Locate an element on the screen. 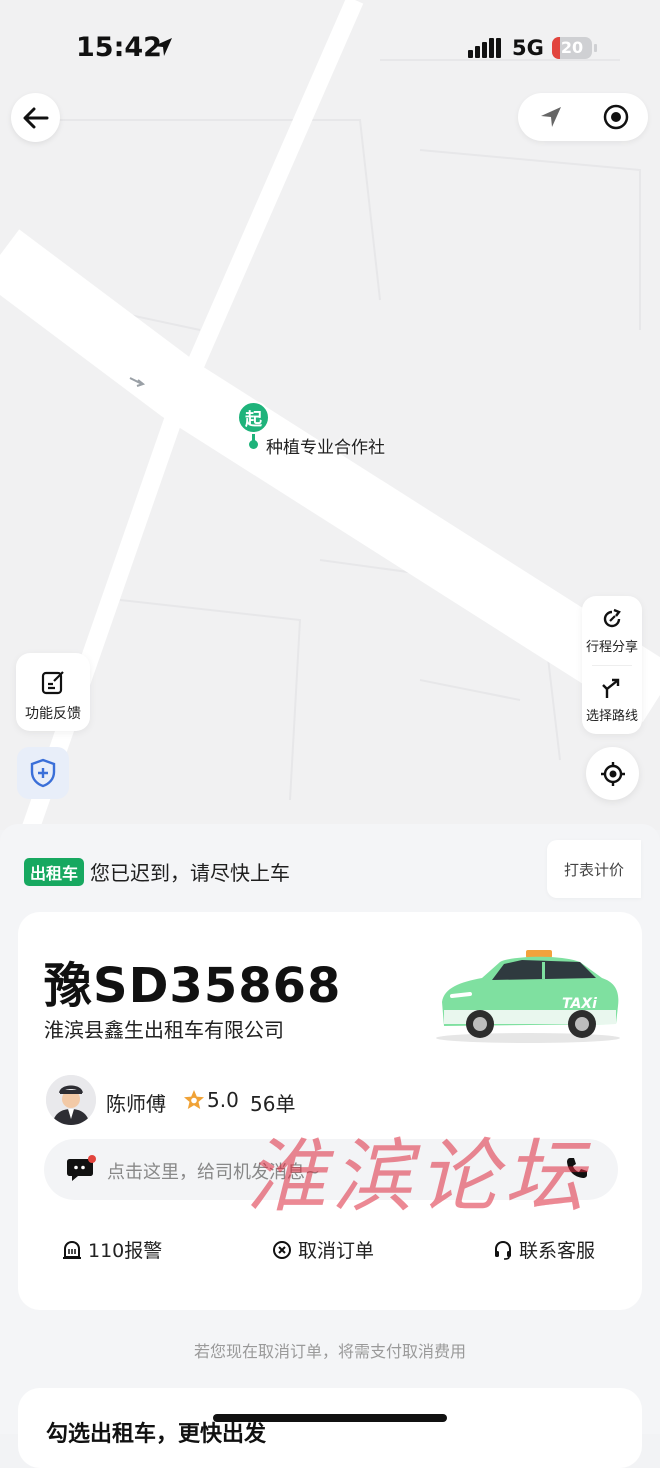 The width and height of the screenshot is (660, 1468). alarm-110-icon is located at coordinates (72, 1249).